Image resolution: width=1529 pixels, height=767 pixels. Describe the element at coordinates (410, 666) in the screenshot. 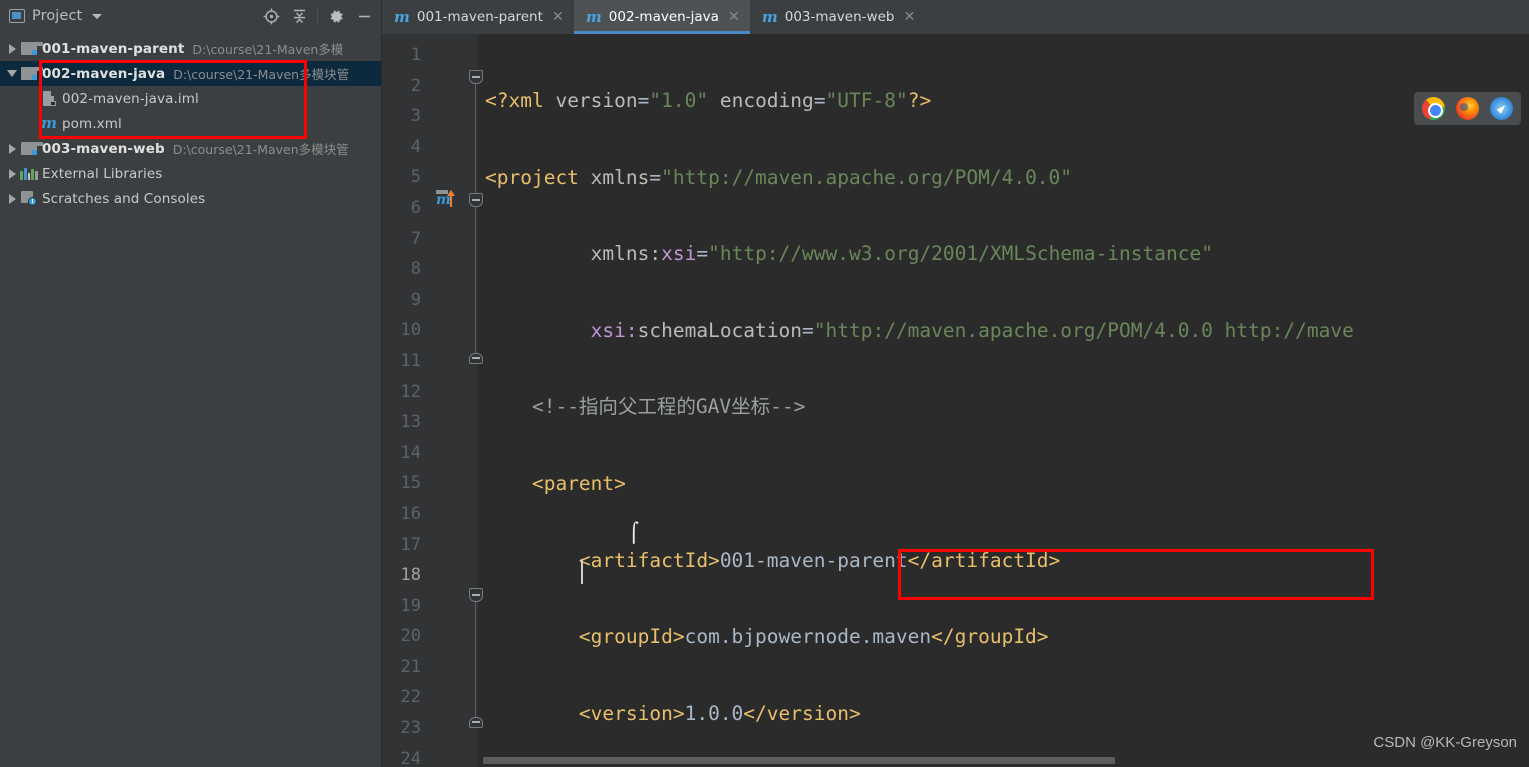

I see `line-number: 21` at that location.